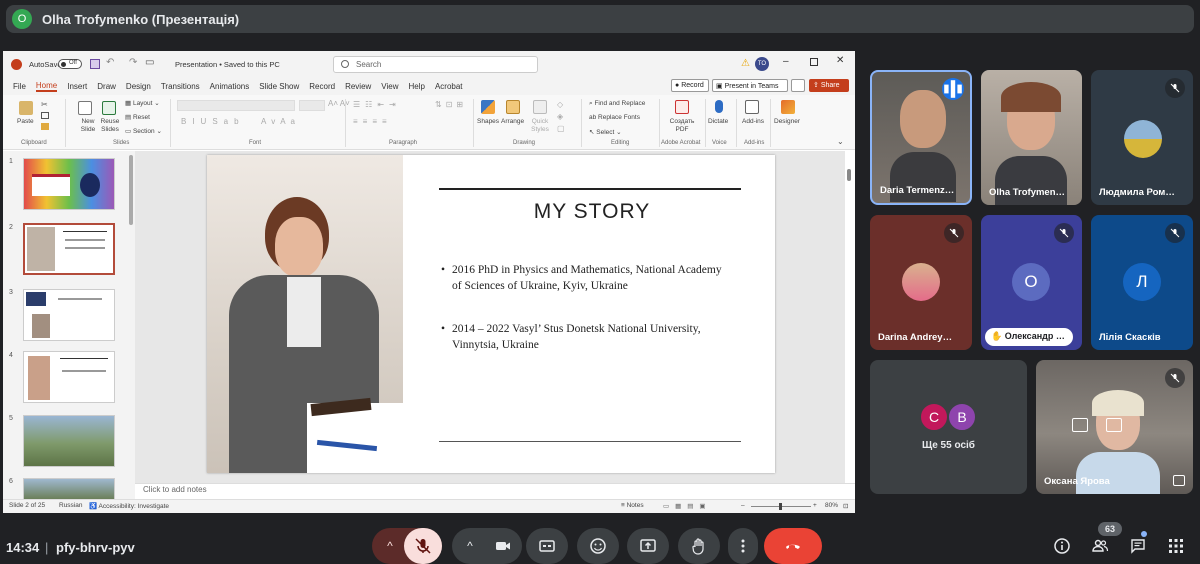 Image resolution: width=1200 pixels, height=564 pixels. What do you see at coordinates (110, 126) in the screenshot?
I see `reuse-slides-label: Reuse Slides` at bounding box center [110, 126].